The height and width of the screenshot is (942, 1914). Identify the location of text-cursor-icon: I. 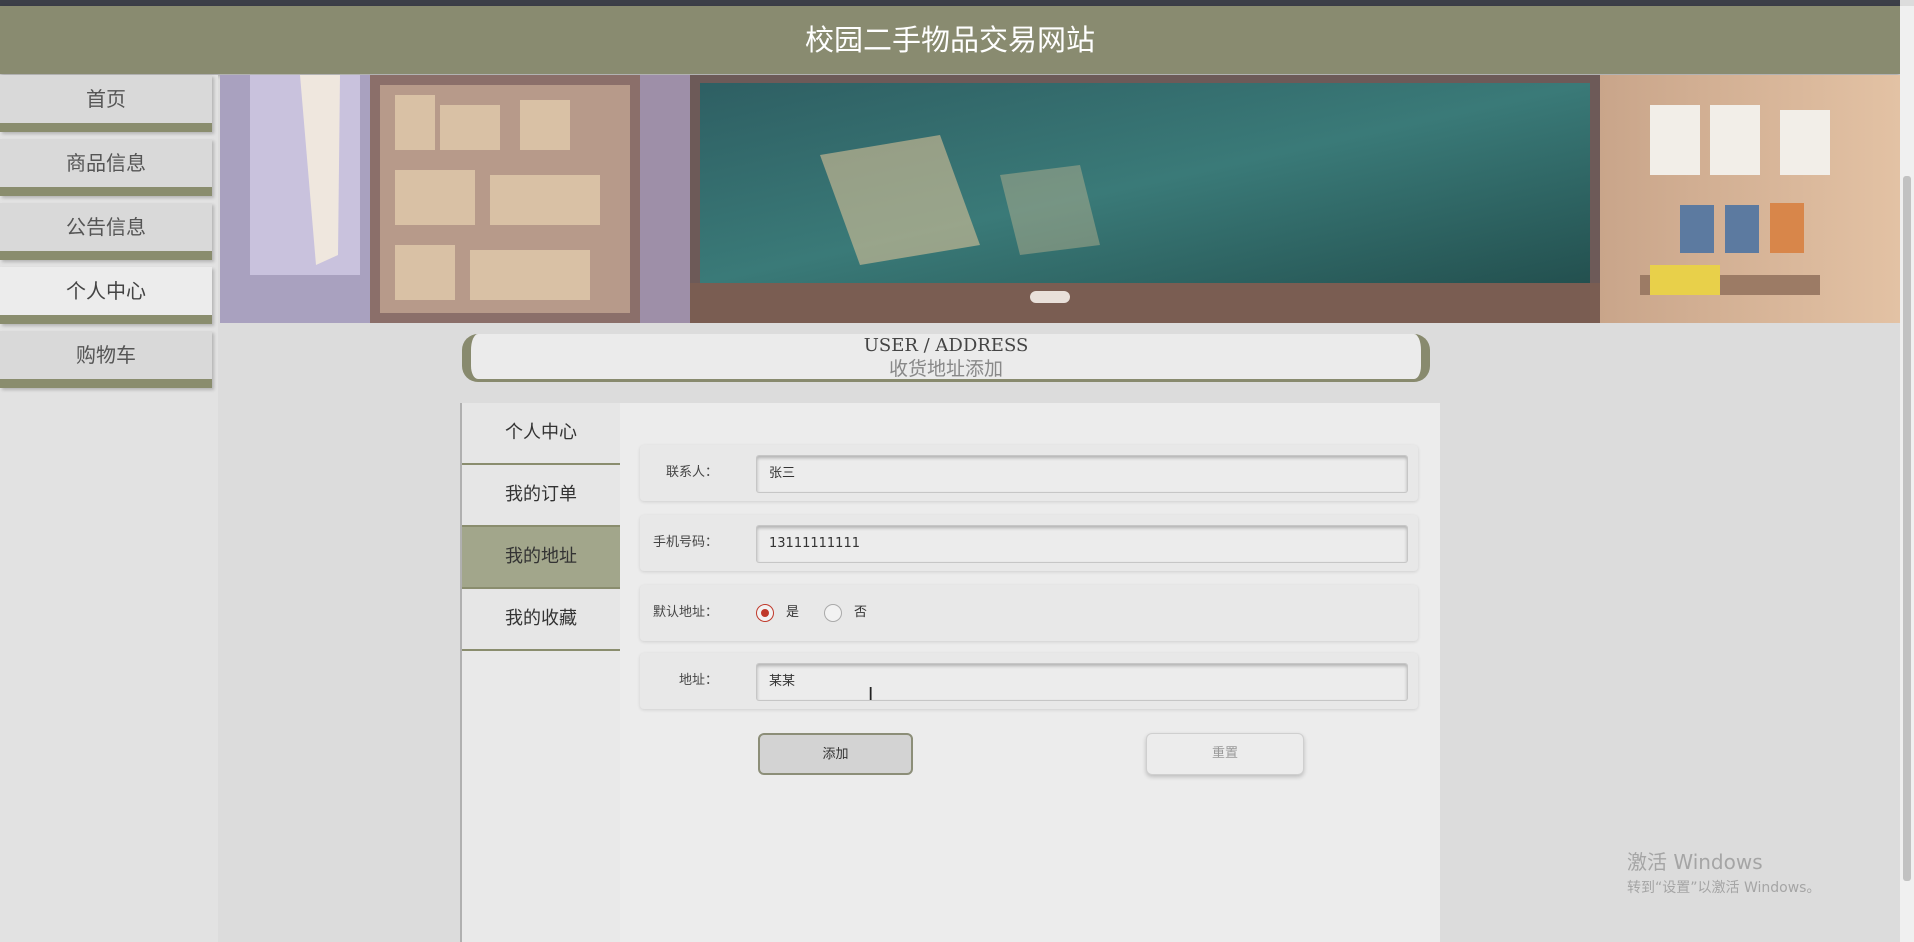
(871, 694).